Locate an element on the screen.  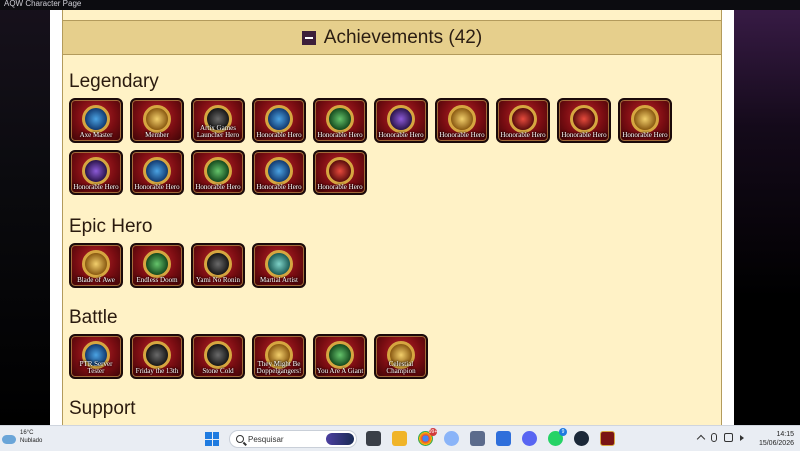
achievement-badge: Celestial Champion is located at coordinates (401, 356).